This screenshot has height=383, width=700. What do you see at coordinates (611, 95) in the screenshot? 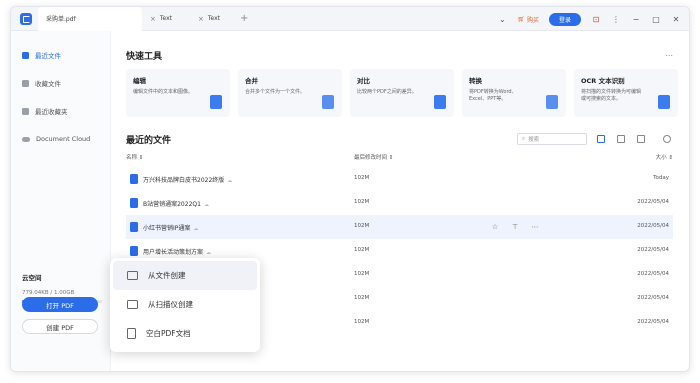
I see `card-desc: 将扫描的文件转换为可编辑或可搜索的文本。` at bounding box center [611, 95].